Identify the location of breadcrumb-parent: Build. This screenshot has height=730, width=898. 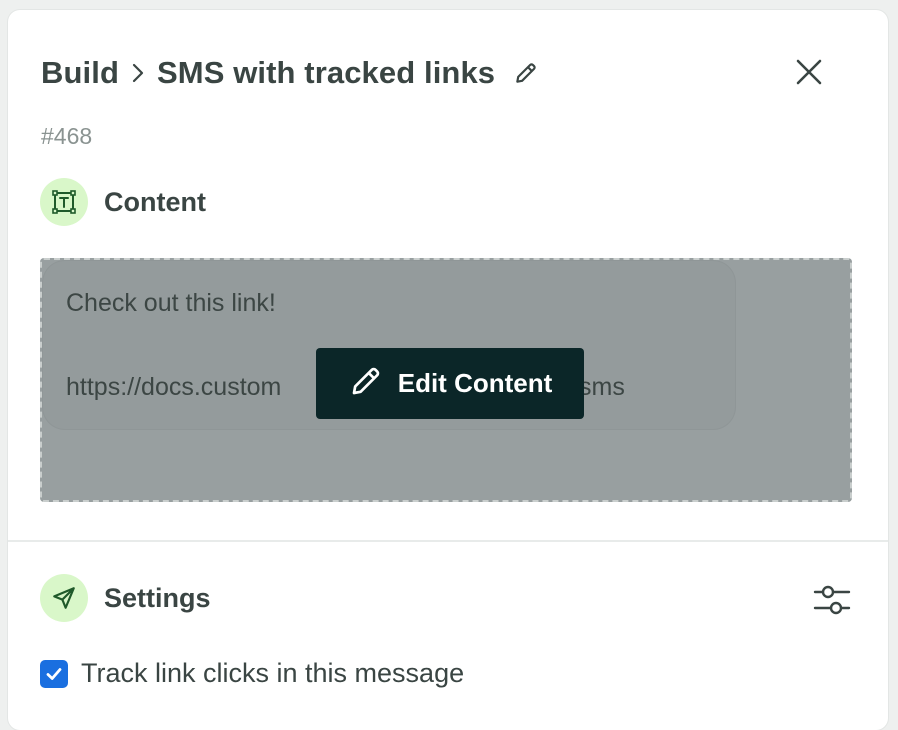
(80, 73).